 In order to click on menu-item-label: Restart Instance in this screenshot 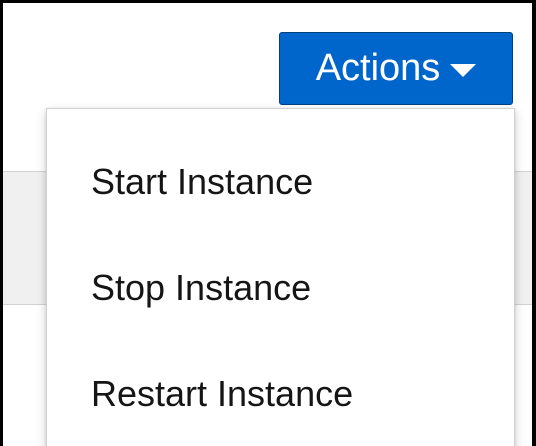, I will do `click(222, 393)`.